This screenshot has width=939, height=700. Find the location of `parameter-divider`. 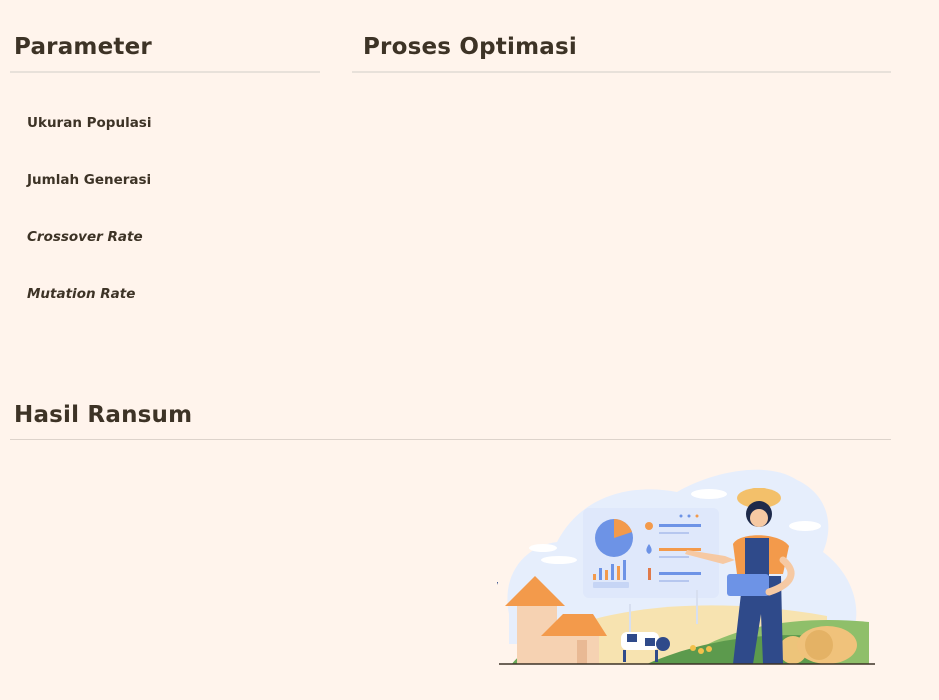

parameter-divider is located at coordinates (165, 72).